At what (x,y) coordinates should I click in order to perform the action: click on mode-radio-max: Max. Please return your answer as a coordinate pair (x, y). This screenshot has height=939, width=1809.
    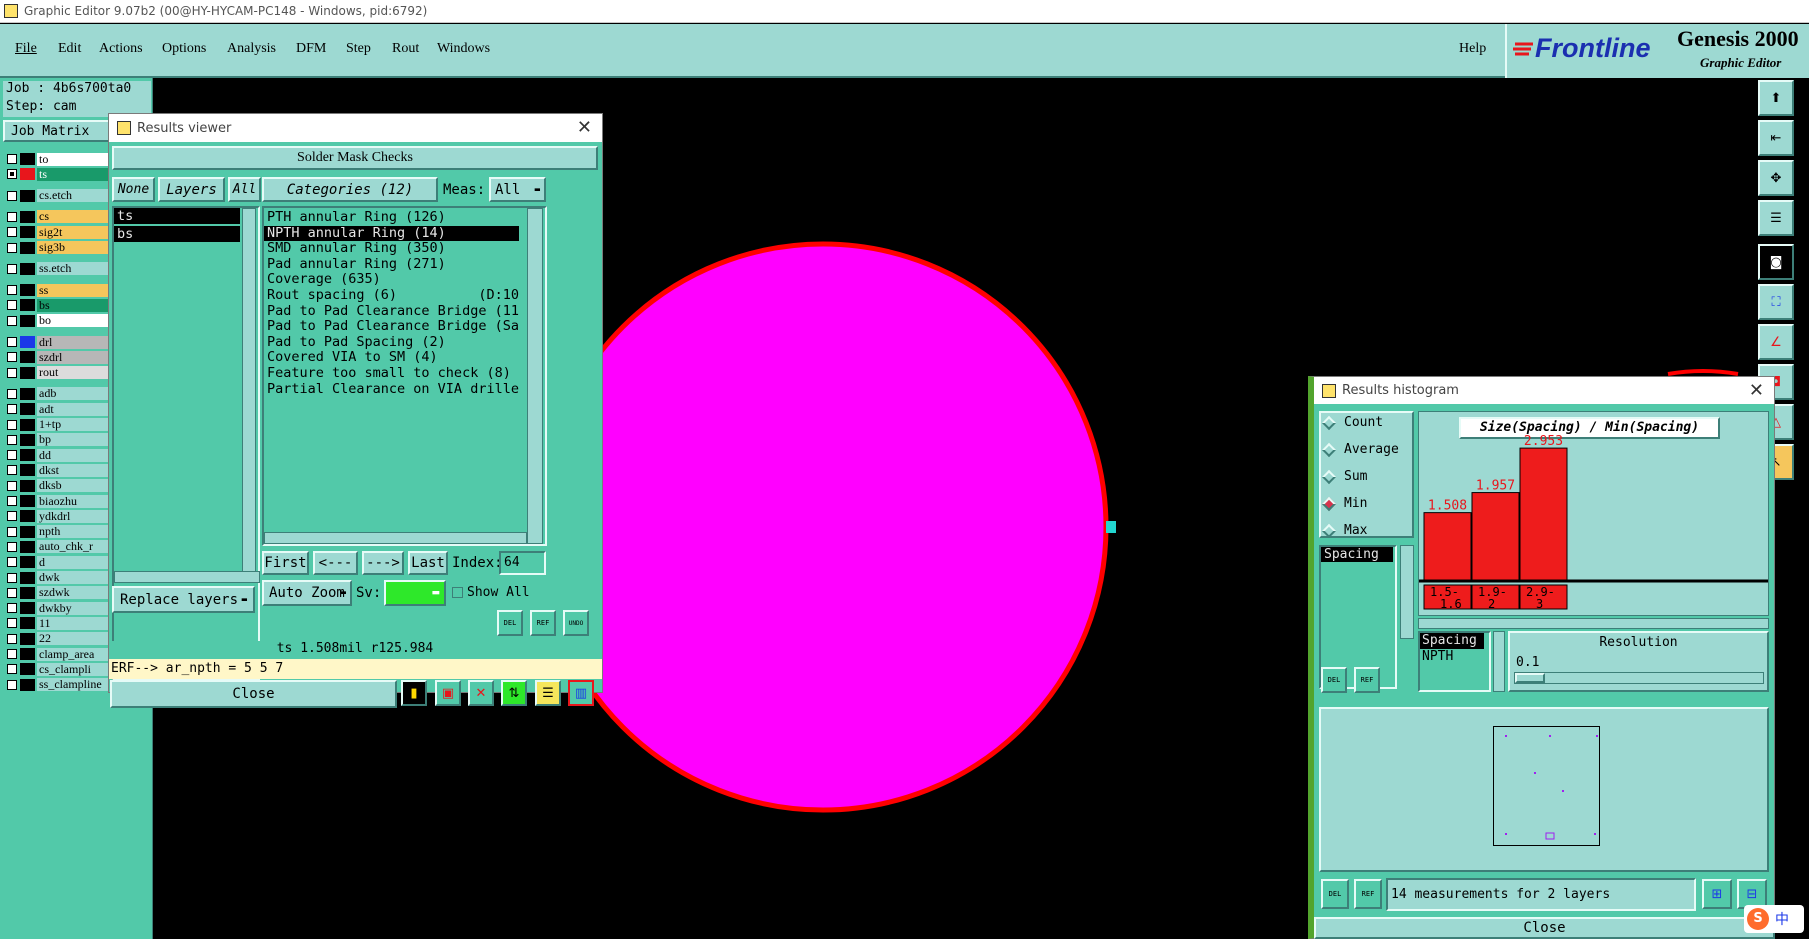
    Looking at the image, I should click on (1344, 530).